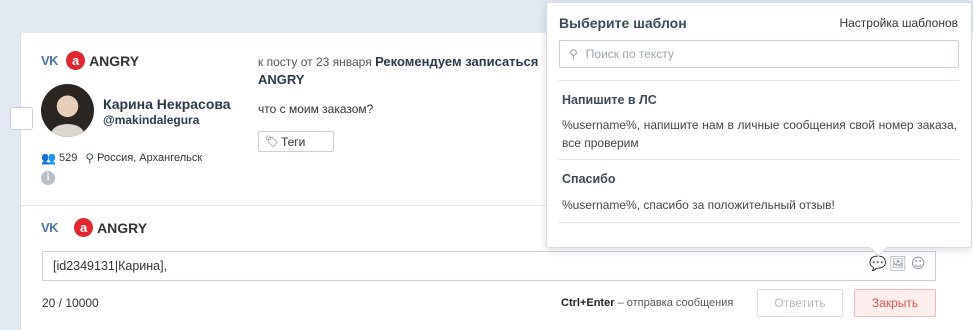  Describe the element at coordinates (281, 79) in the screenshot. I see `post-title-continued: ANGRY` at that location.